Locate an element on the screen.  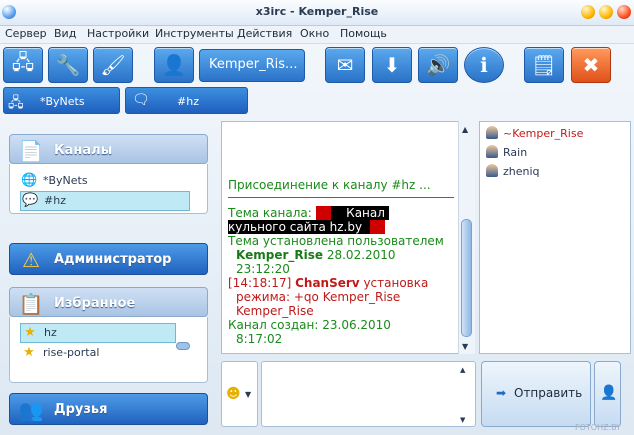
mode-time: [14:18:17] is located at coordinates (260, 283).